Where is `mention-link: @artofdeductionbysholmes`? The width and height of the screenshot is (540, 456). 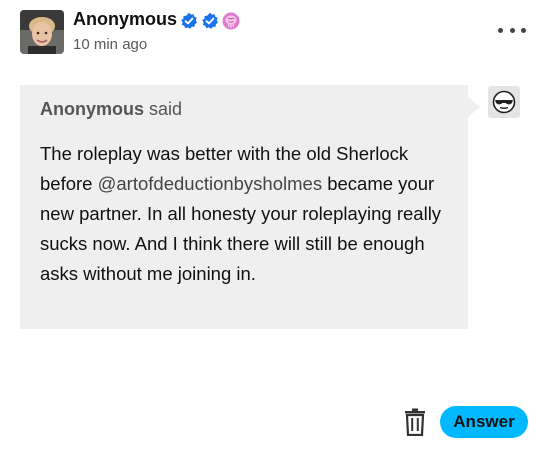
mention-link: @artofdeductionbysholmes is located at coordinates (210, 183).